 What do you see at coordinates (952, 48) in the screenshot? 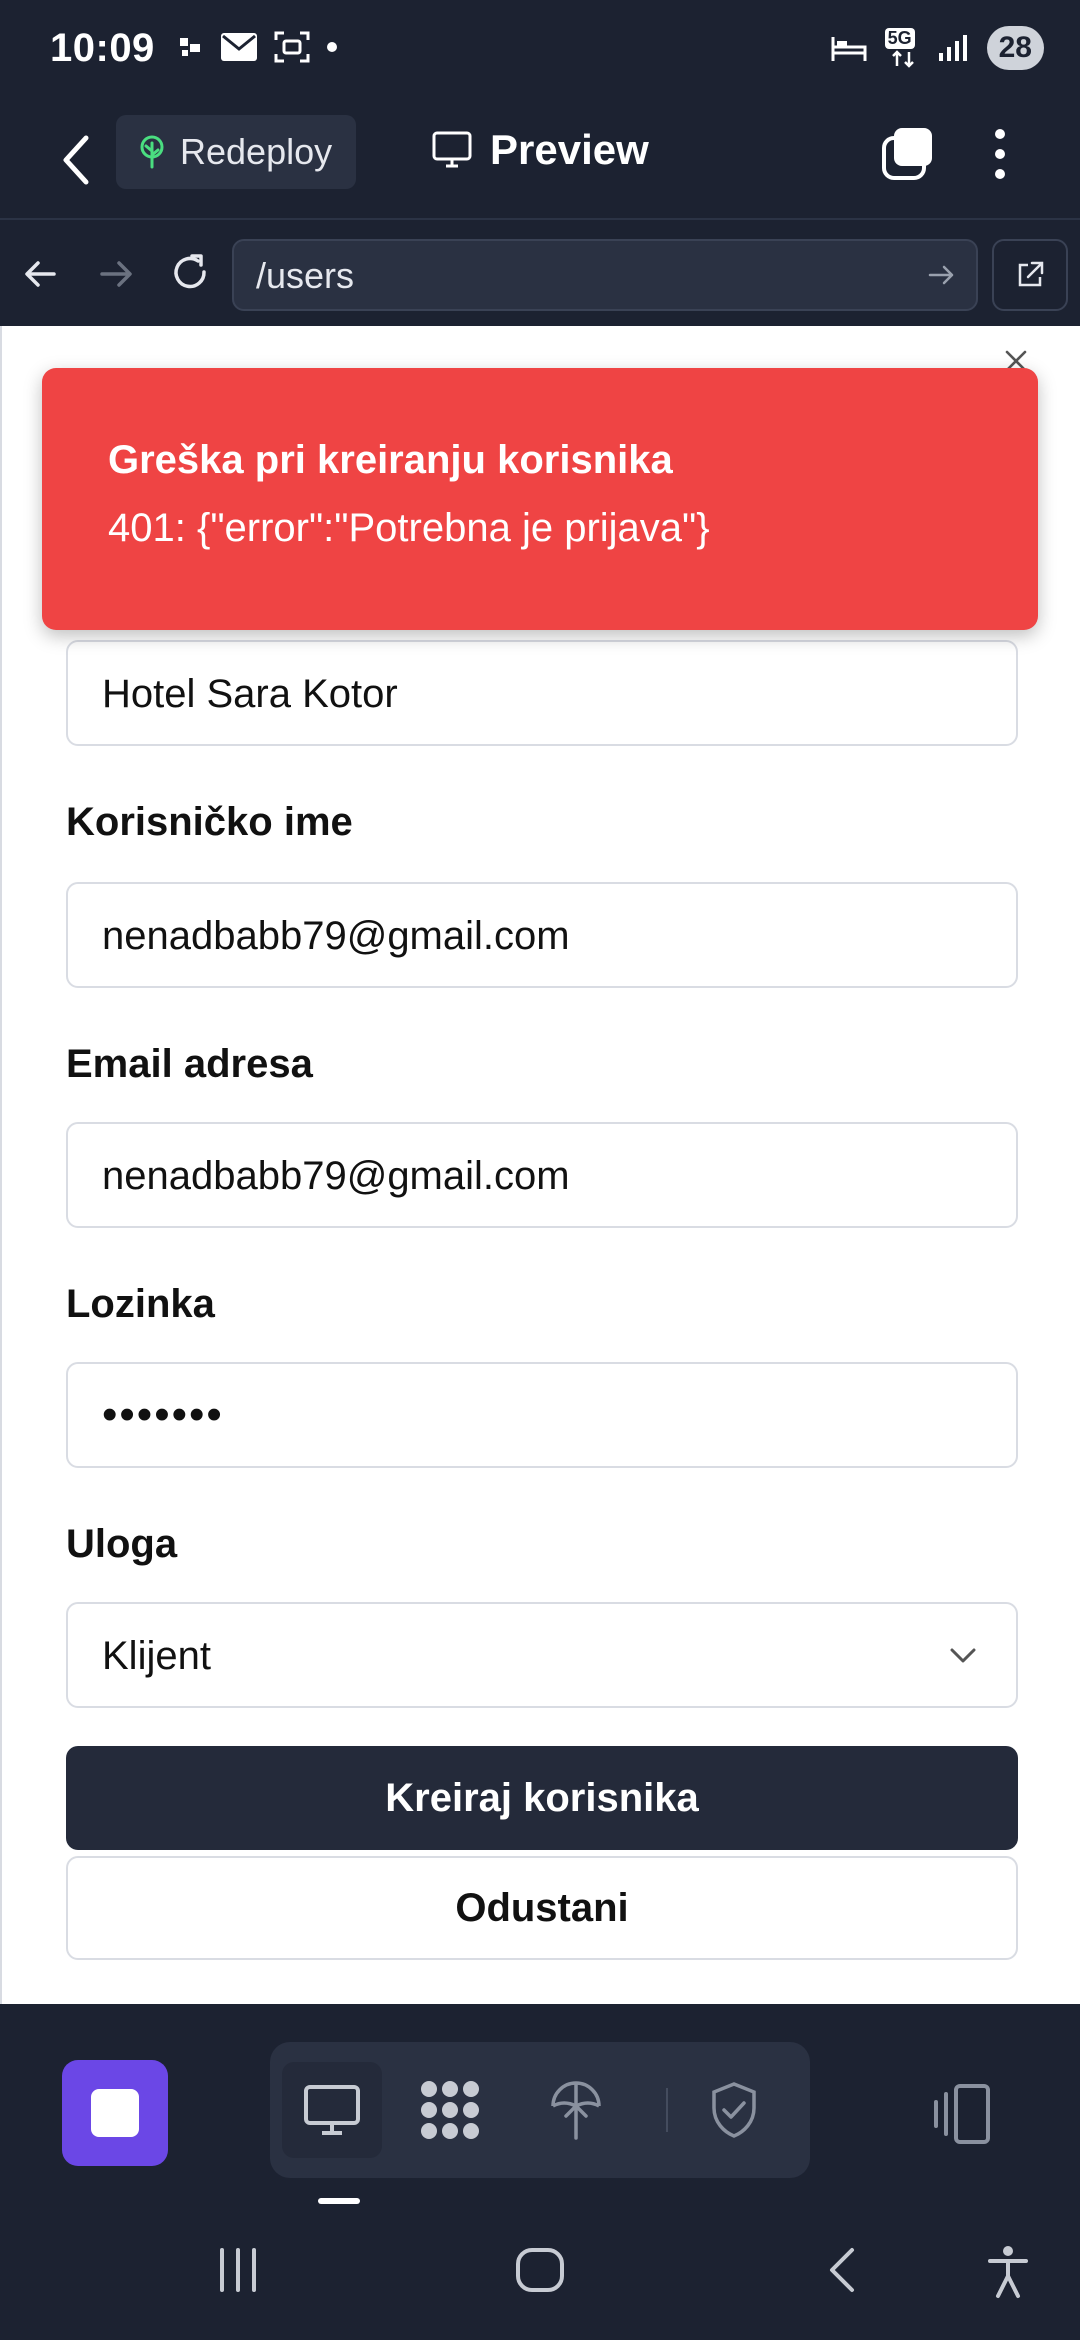
I see `signal-icon` at bounding box center [952, 48].